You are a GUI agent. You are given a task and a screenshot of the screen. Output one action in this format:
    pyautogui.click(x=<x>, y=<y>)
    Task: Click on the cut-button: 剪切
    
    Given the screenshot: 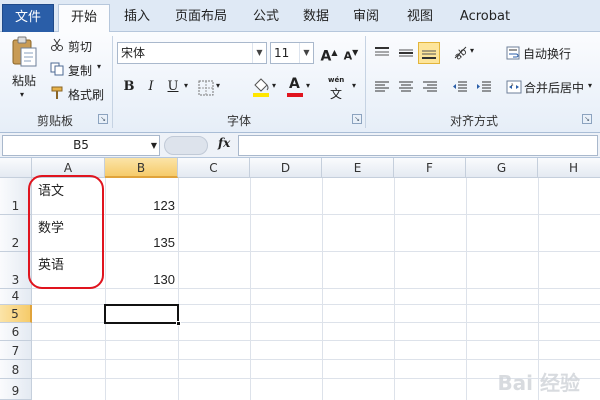 What is the action you would take?
    pyautogui.click(x=80, y=46)
    